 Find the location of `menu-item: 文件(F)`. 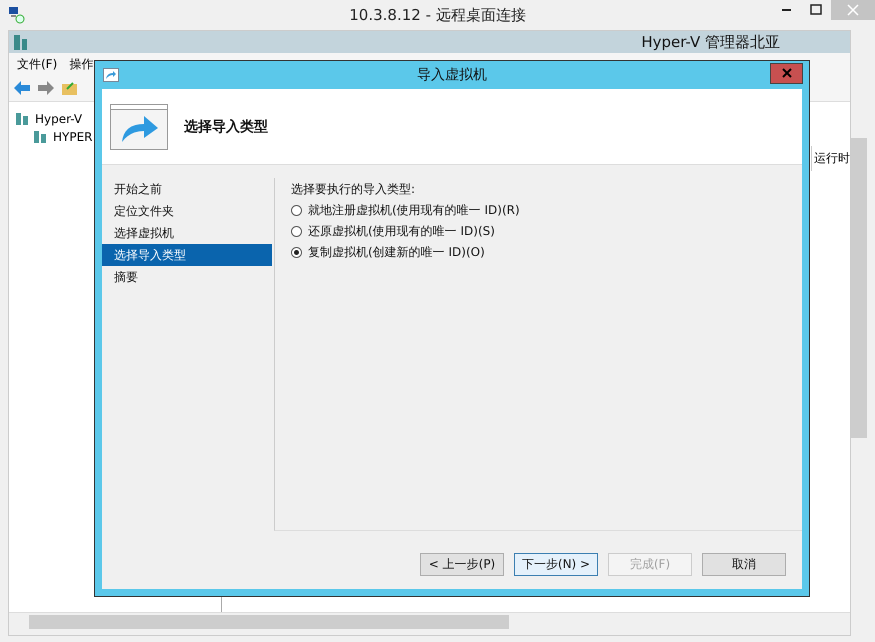

menu-item: 文件(F) is located at coordinates (37, 64).